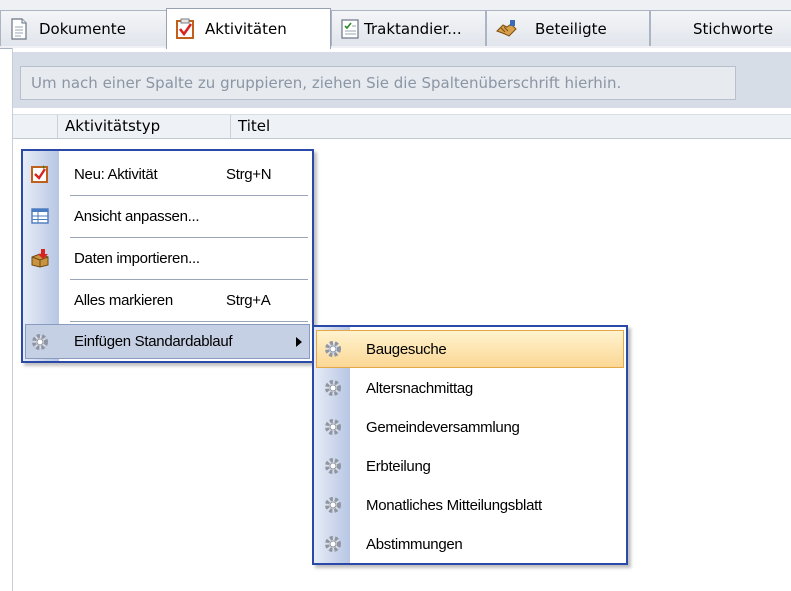 This screenshot has width=791, height=591. I want to click on submenu-item-monatliches-mitteilungsblatt: Monatliches Mitteilungsblatt, so click(470, 505).